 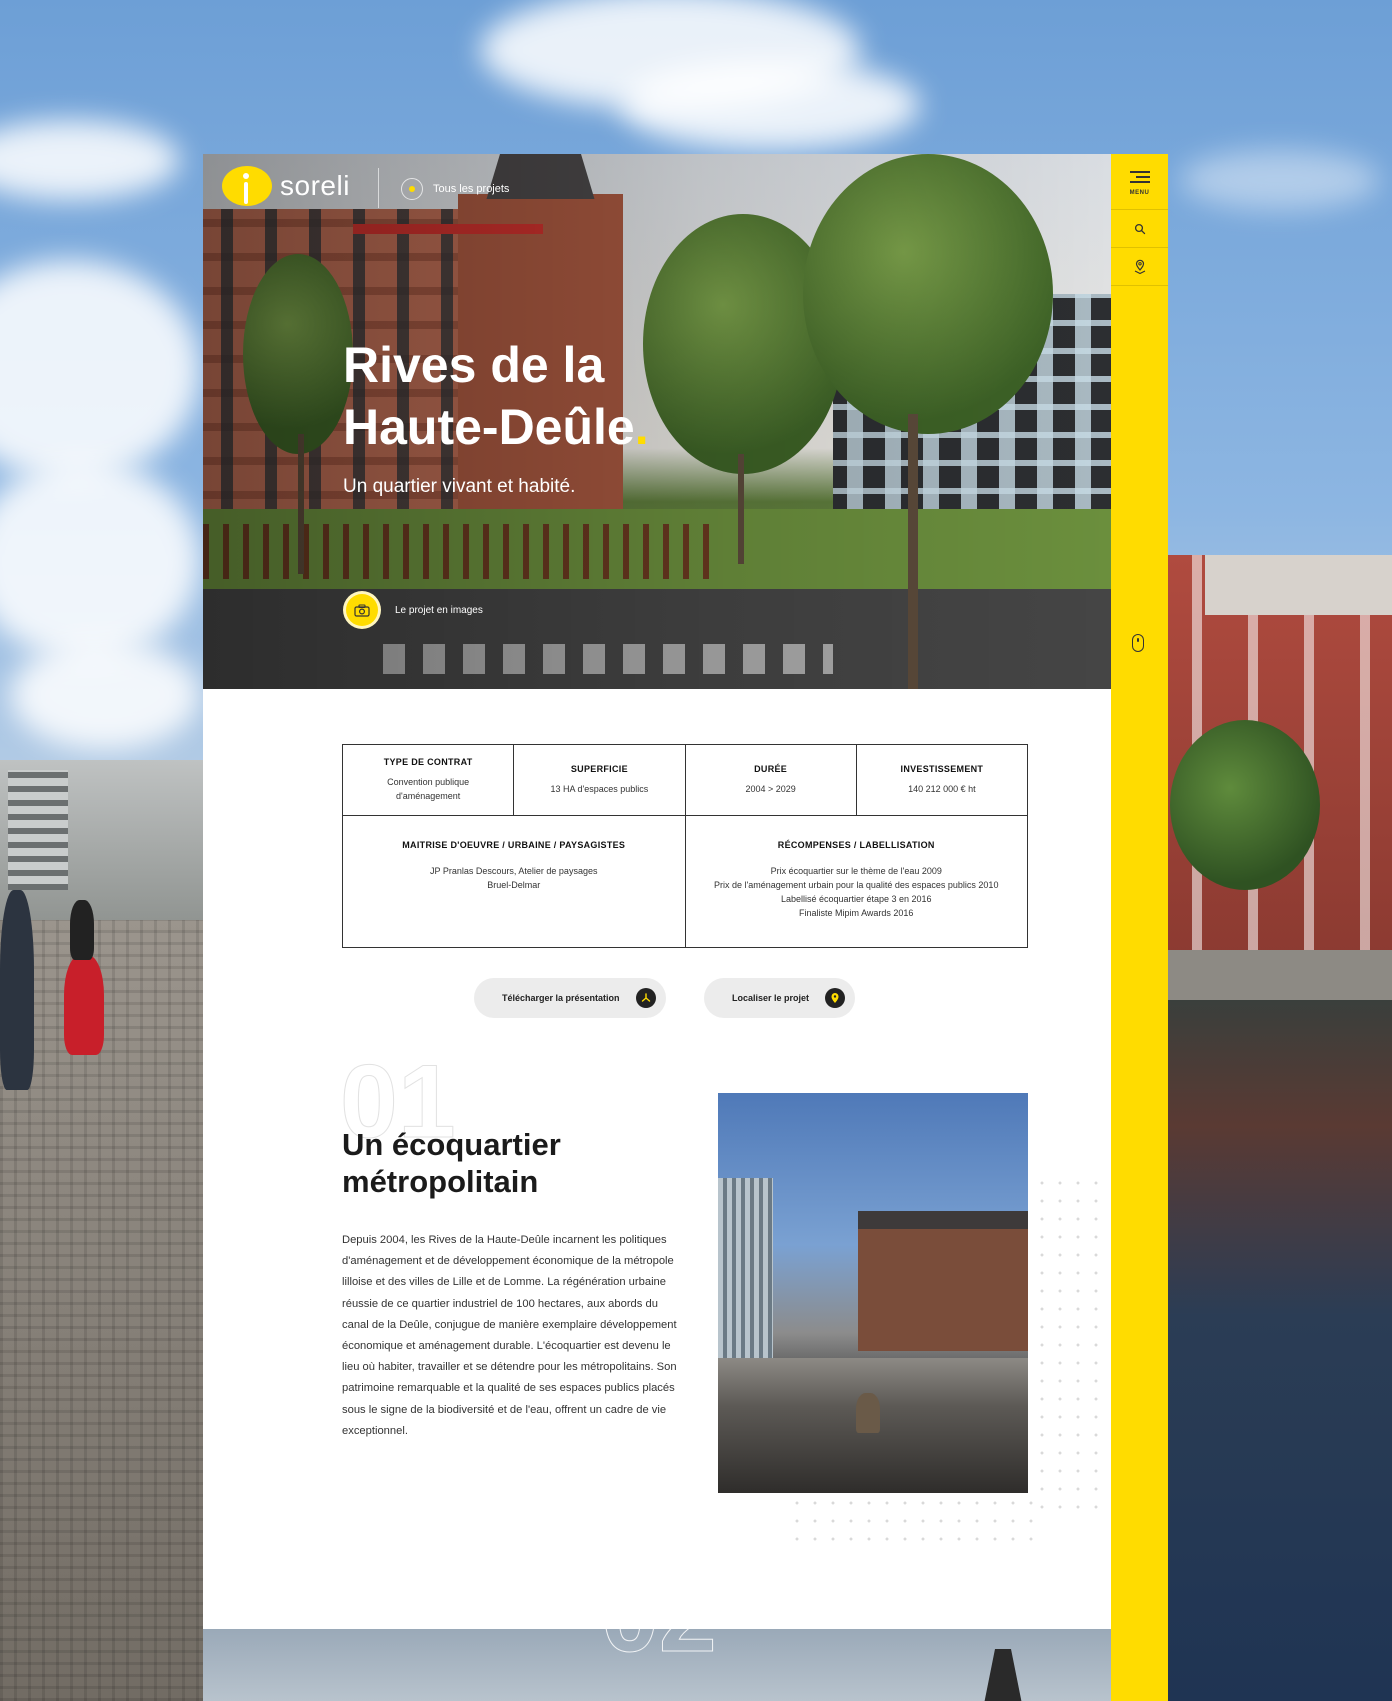 What do you see at coordinates (771, 998) in the screenshot?
I see `locate-label: Localiser le projet` at bounding box center [771, 998].